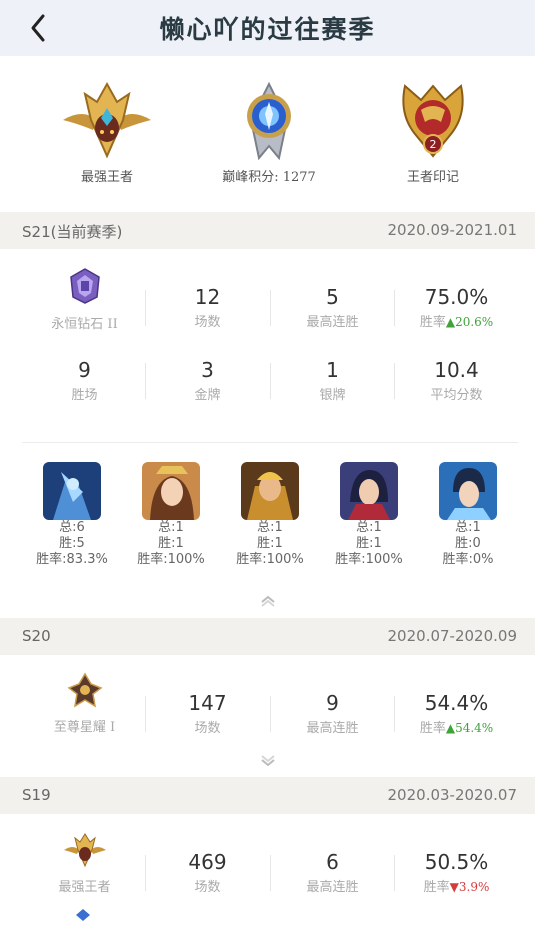 The image size is (535, 925). What do you see at coordinates (450, 728) in the screenshot?
I see `arrow-up-icon: ▲` at bounding box center [450, 728].